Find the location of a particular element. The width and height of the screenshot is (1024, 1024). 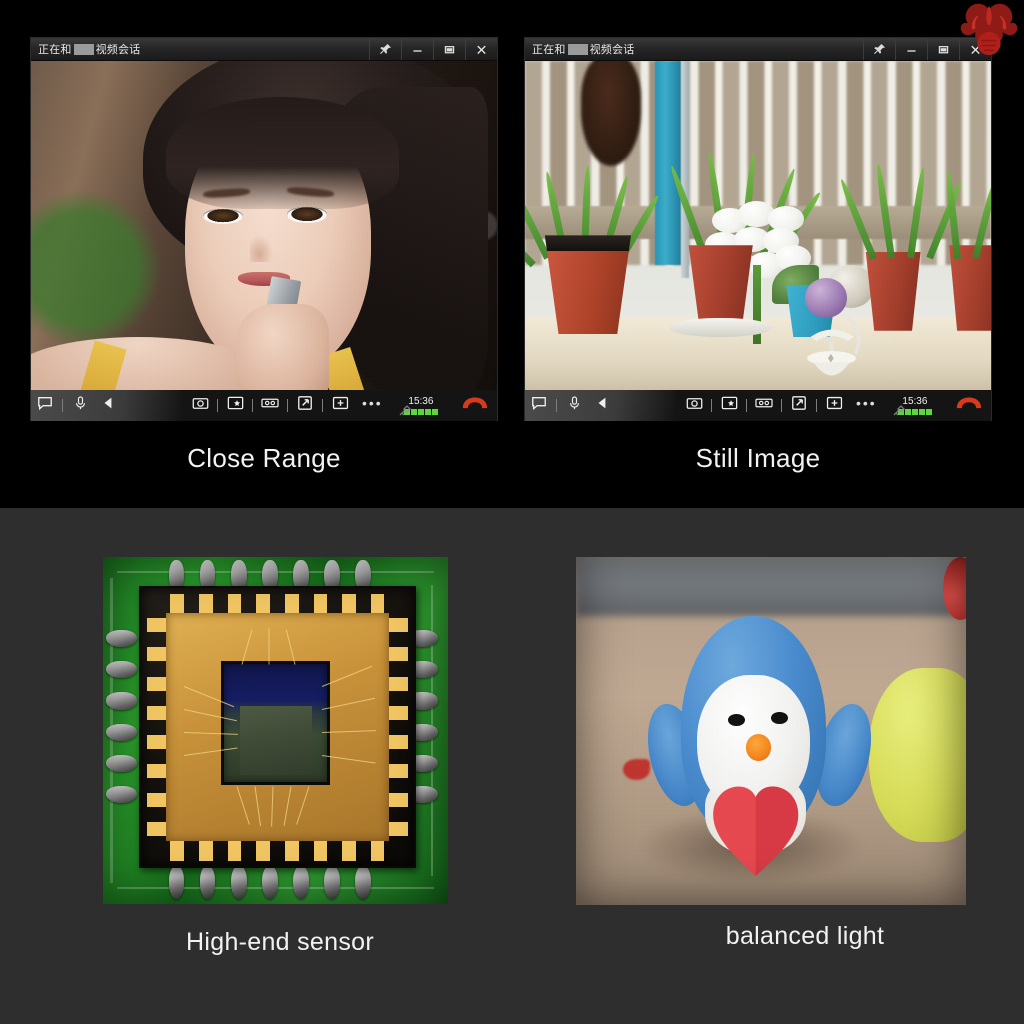

pot-saucer is located at coordinates (720, 327).